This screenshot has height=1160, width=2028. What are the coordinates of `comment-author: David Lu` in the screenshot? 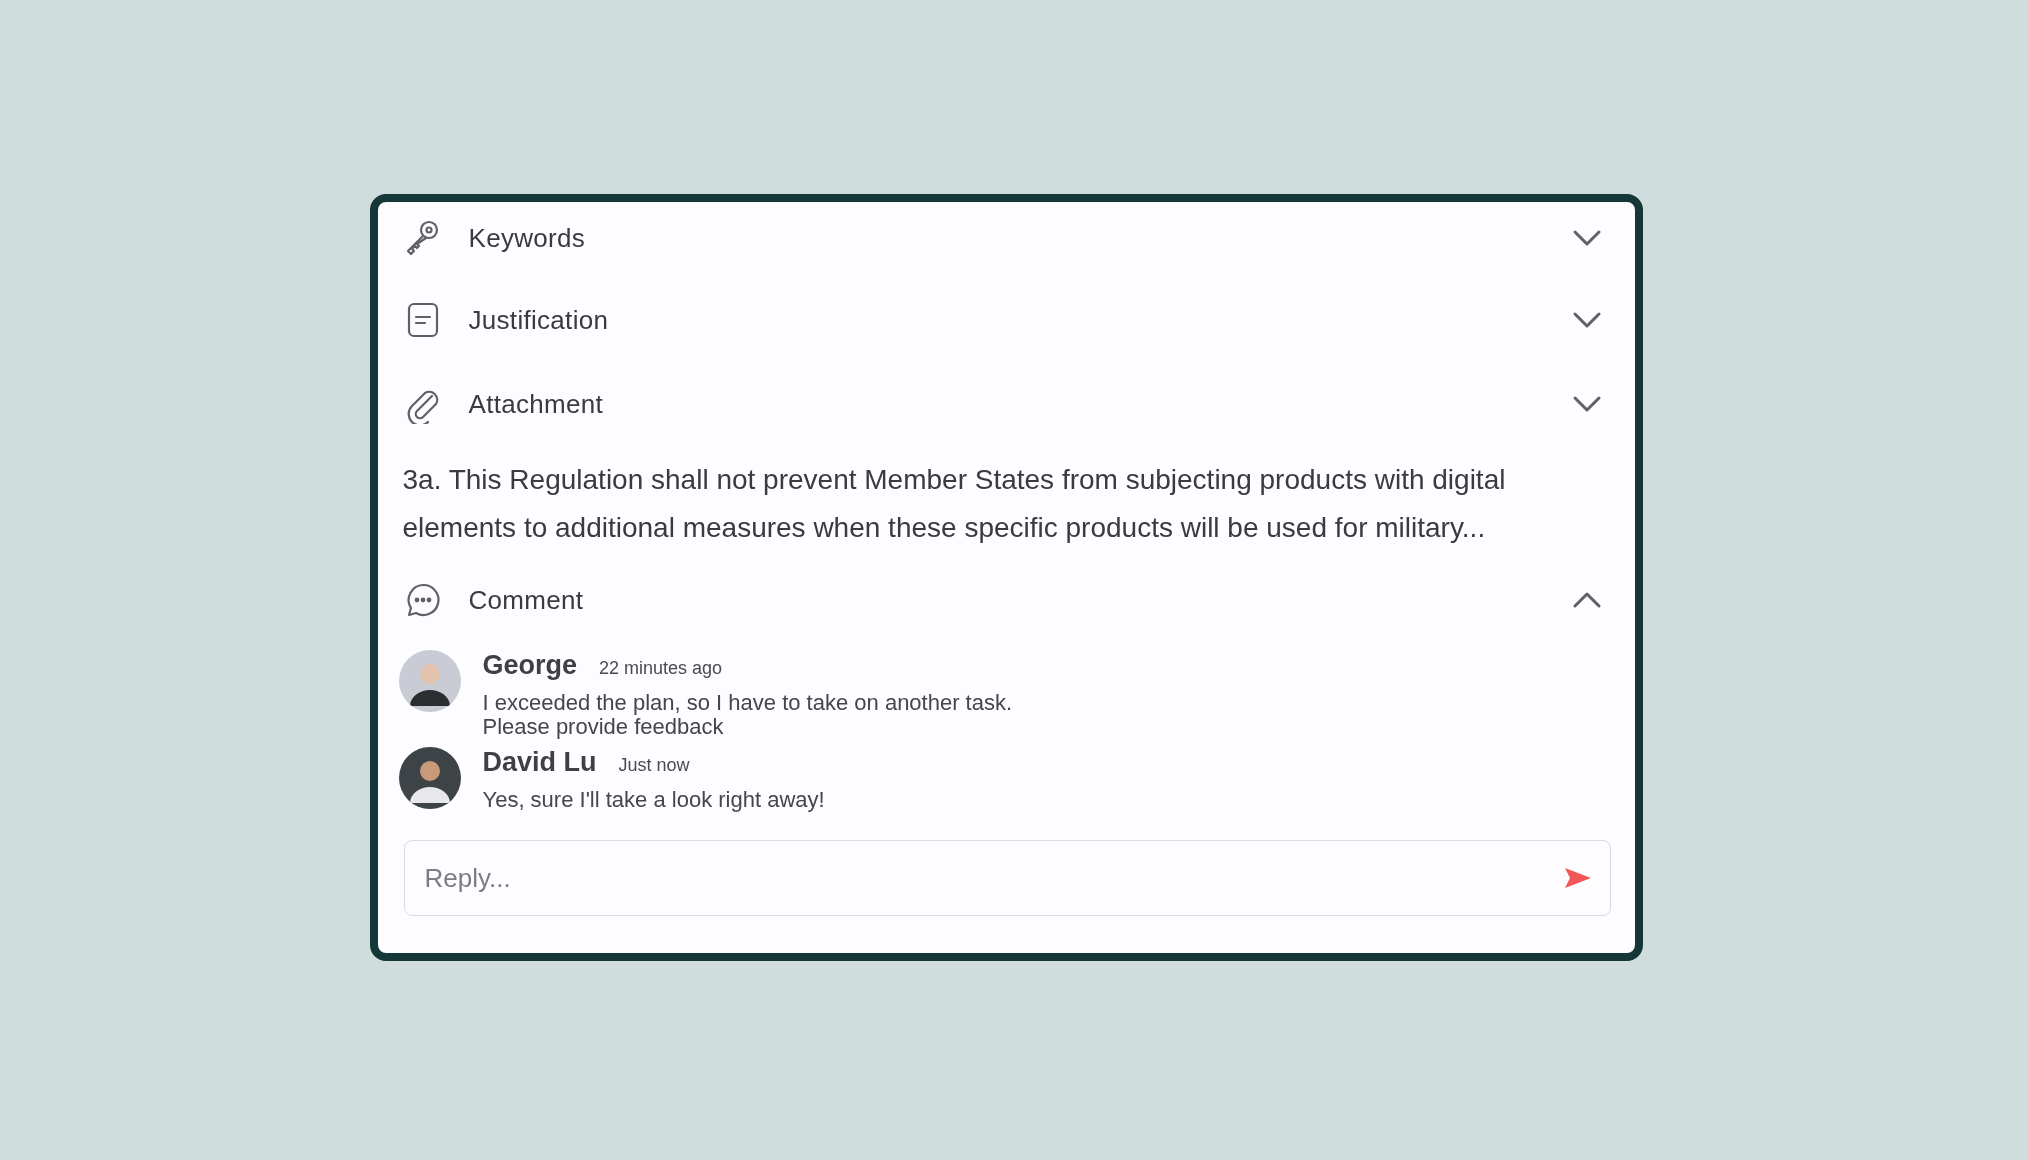 It's located at (539, 762).